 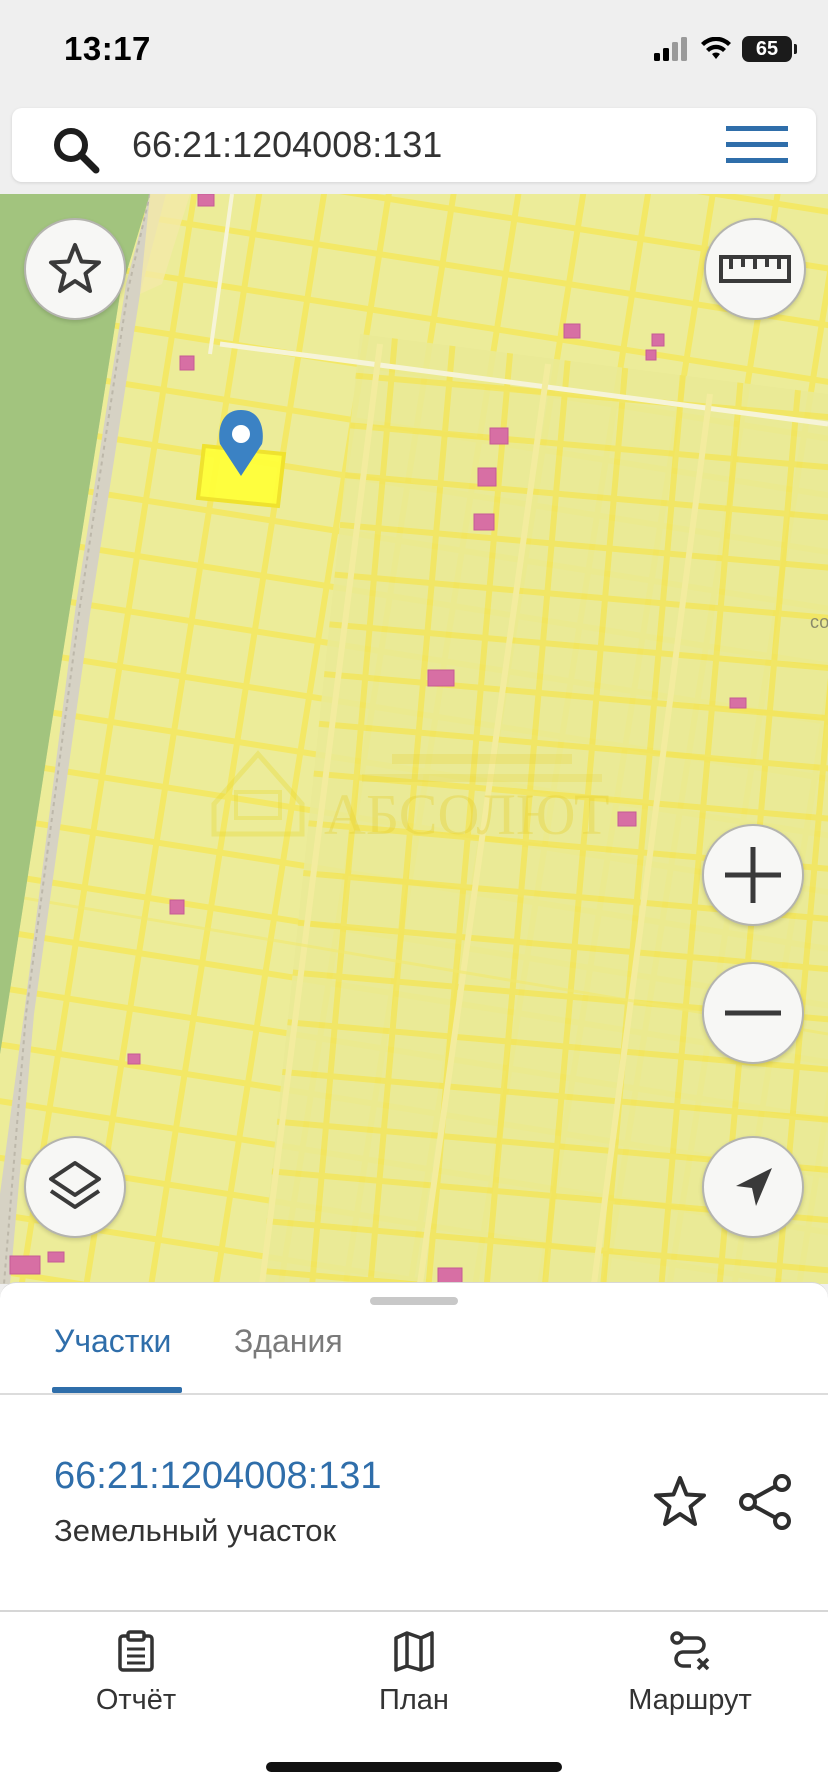 What do you see at coordinates (288, 1341) in the screenshot?
I see `tab-buildings: Здания` at bounding box center [288, 1341].